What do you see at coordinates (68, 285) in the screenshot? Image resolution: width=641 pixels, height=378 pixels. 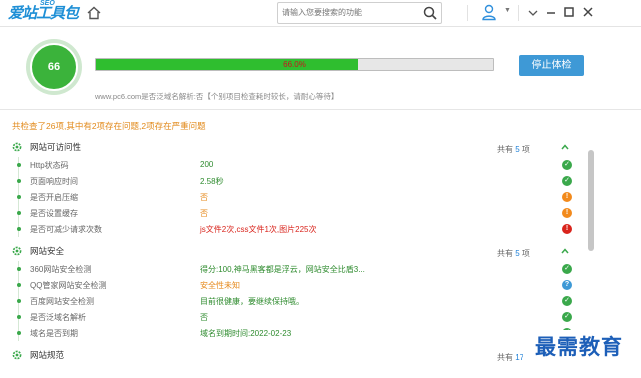 I see `check-item-label: QQ管家网站安全检测` at bounding box center [68, 285].